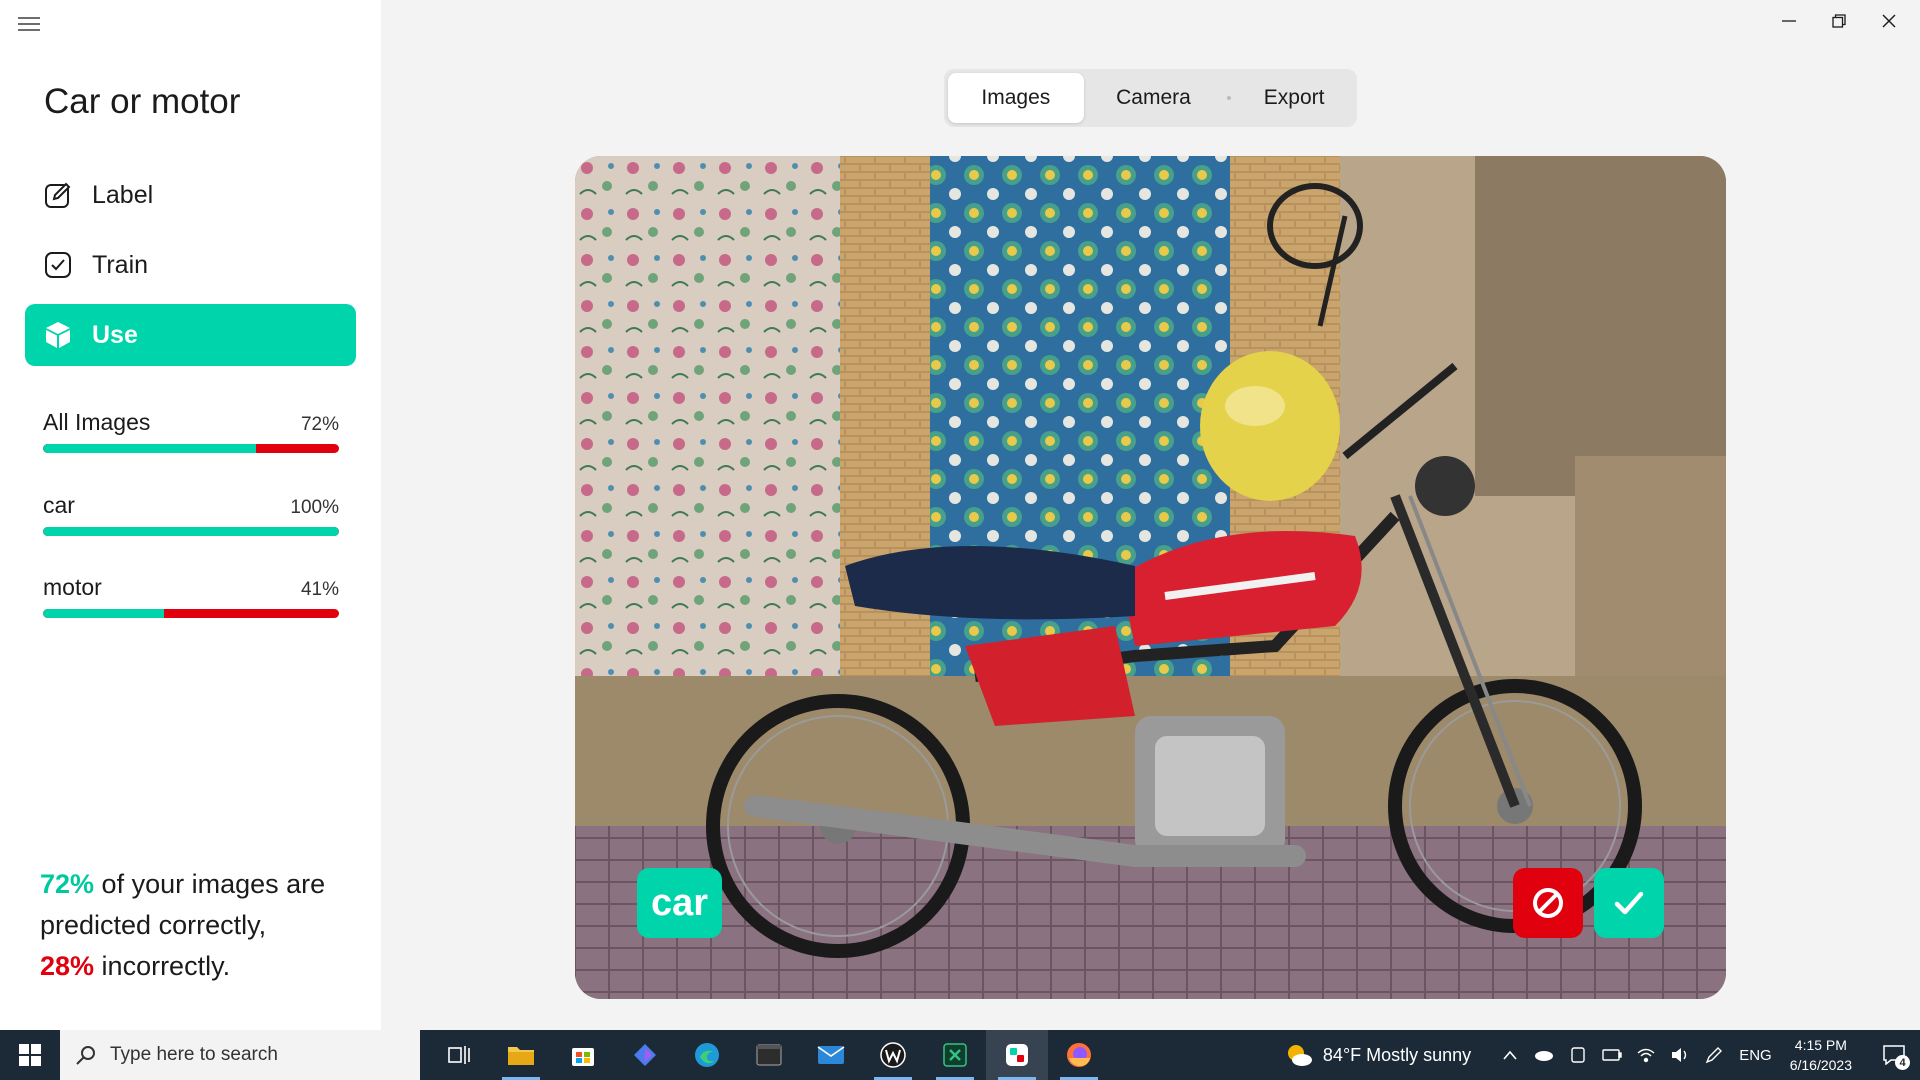  I want to click on nav-label: Use, so click(115, 334).